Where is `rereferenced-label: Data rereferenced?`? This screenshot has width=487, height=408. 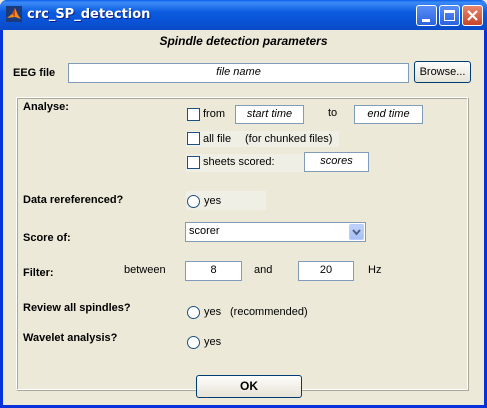 rereferenced-label: Data rereferenced? is located at coordinates (73, 200).